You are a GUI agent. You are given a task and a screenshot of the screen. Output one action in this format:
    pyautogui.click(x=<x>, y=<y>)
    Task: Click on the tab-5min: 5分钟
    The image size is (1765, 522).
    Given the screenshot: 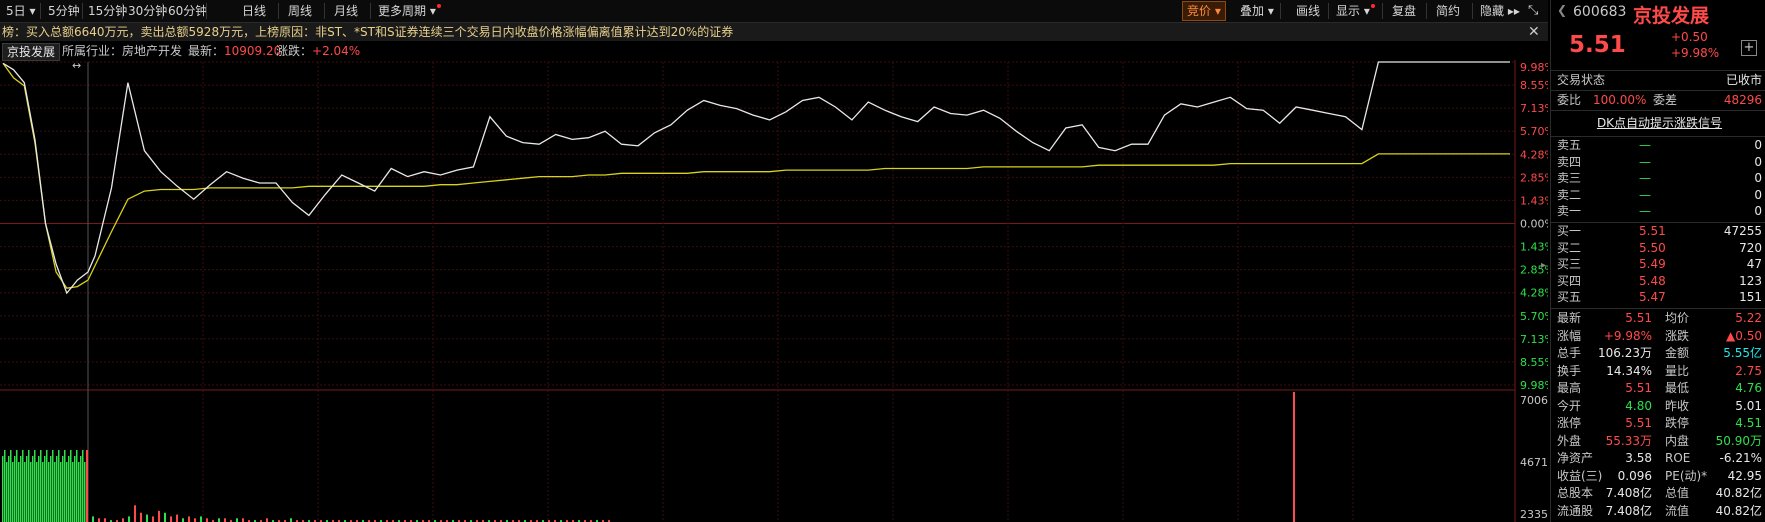 What is the action you would take?
    pyautogui.click(x=64, y=11)
    